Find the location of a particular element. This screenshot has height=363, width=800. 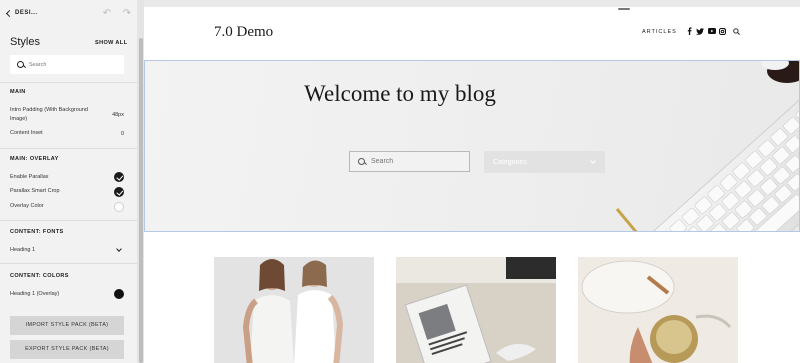

preview-drag-handle is located at coordinates (624, 9).